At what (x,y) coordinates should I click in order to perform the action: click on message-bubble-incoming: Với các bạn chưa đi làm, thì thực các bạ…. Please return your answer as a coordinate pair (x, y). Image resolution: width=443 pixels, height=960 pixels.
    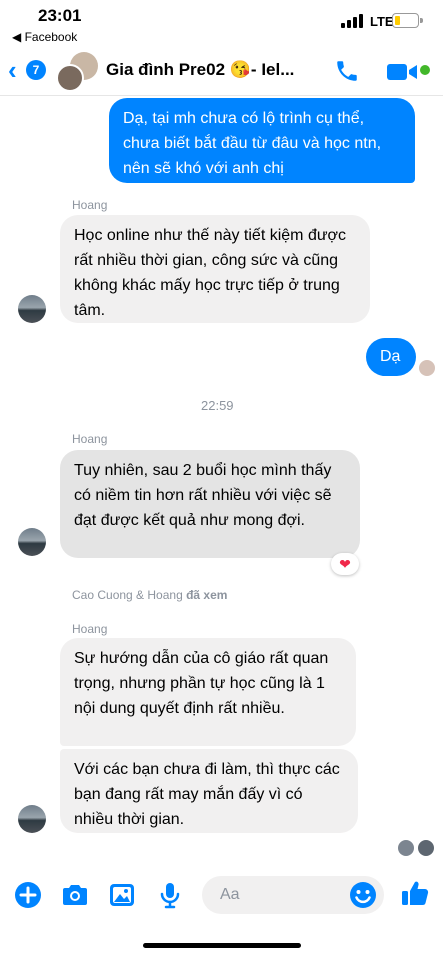
    Looking at the image, I should click on (209, 791).